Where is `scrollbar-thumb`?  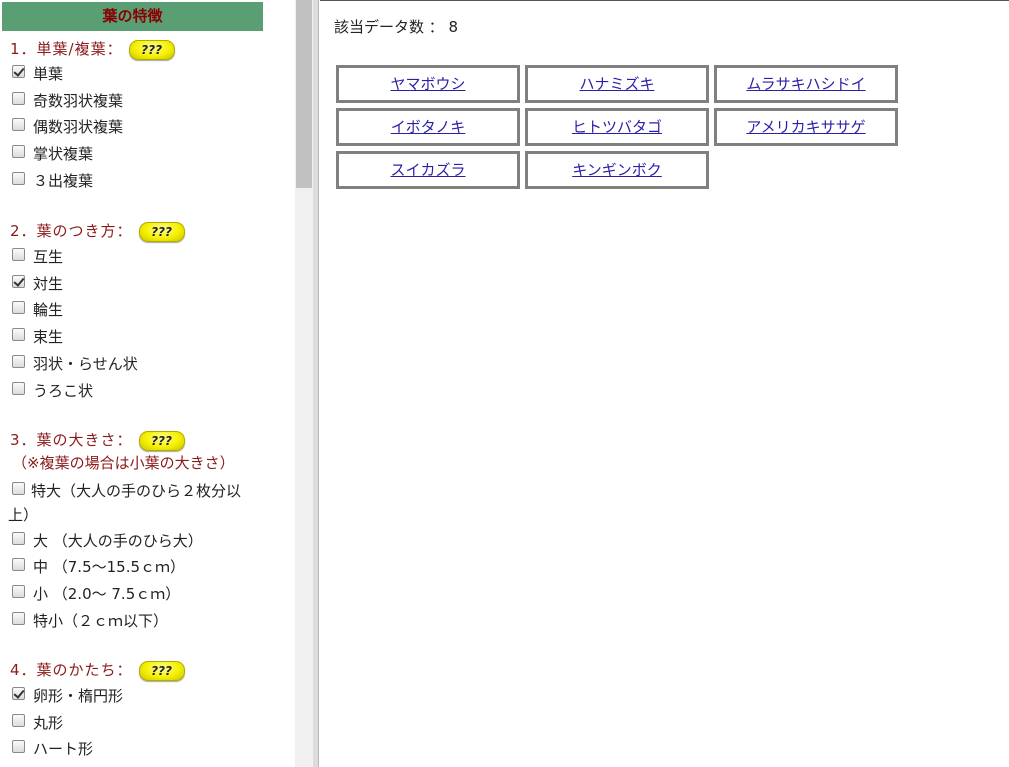
scrollbar-thumb is located at coordinates (304, 94).